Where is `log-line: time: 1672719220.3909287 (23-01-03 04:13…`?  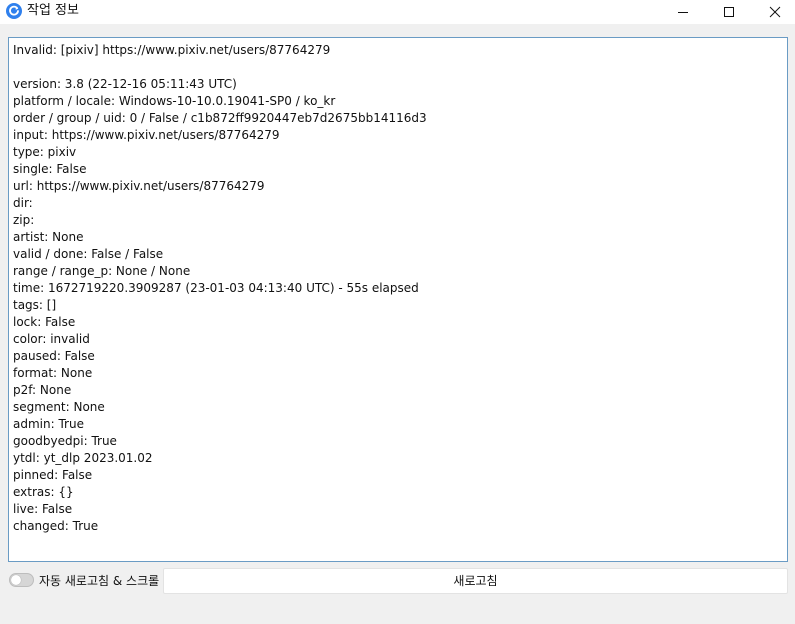
log-line: time: 1672719220.3909287 (23-01-03 04:13… is located at coordinates (216, 288).